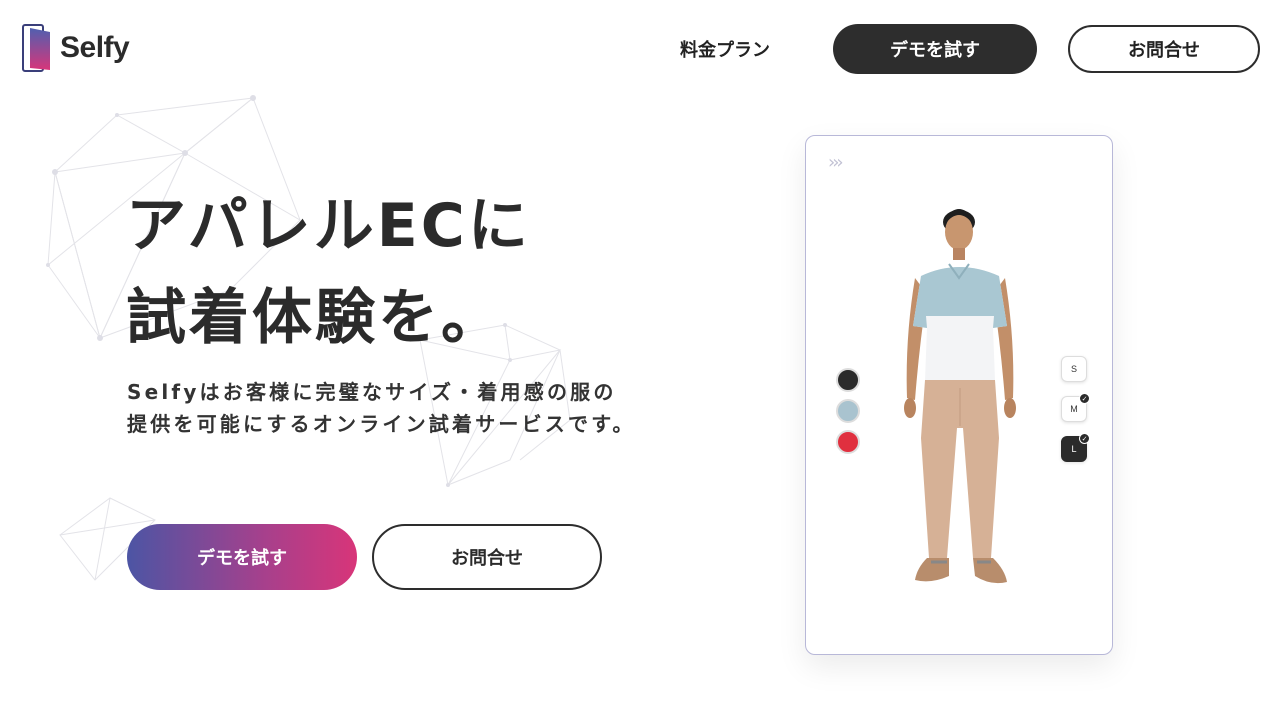 Image resolution: width=1280 pixels, height=720 pixels. What do you see at coordinates (836, 162) in the screenshot?
I see `expand-chevron-icon: ›››` at bounding box center [836, 162].